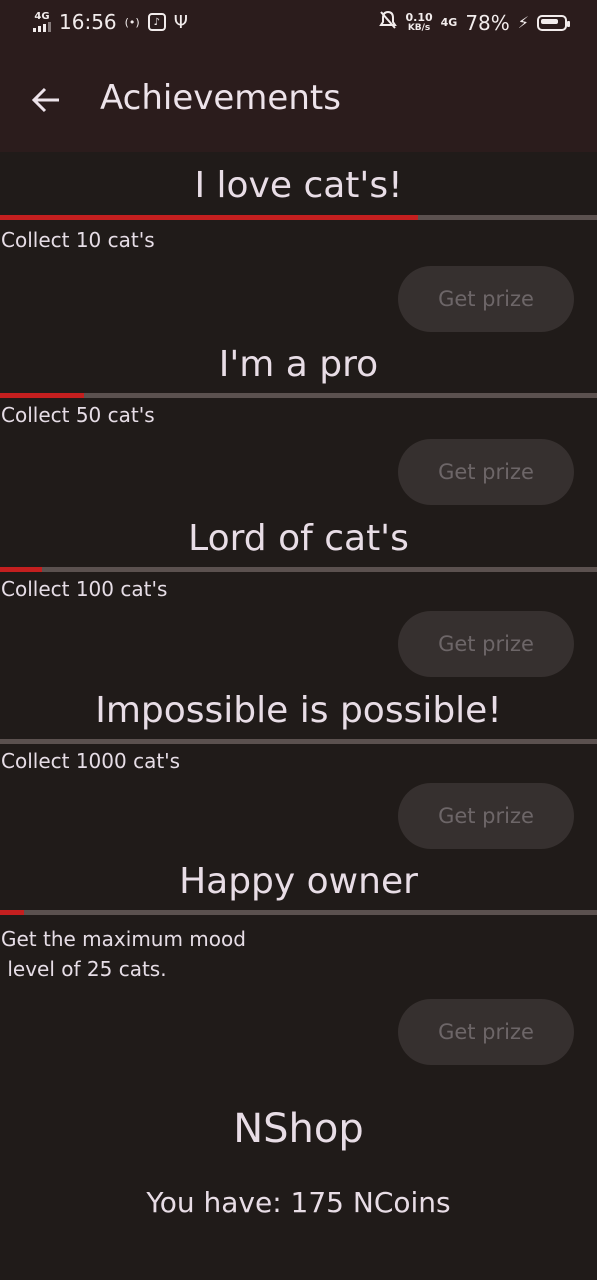  Describe the element at coordinates (388, 22) in the screenshot. I see `mute-bell-icon` at that location.